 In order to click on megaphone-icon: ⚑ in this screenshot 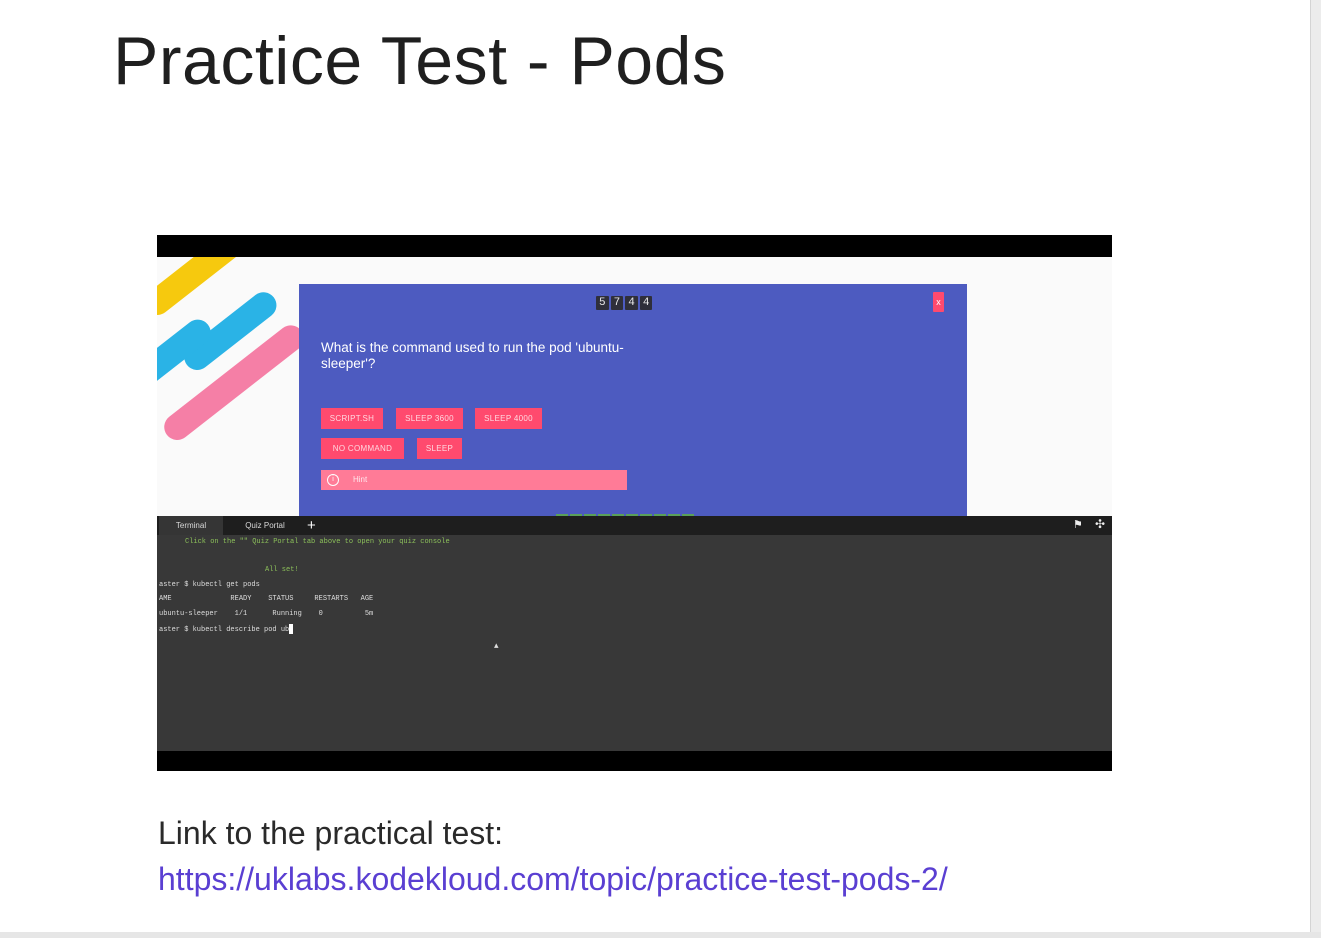, I will do `click(1078, 524)`.